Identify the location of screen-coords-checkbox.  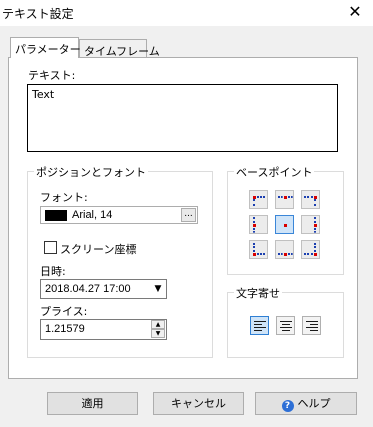
(50, 247).